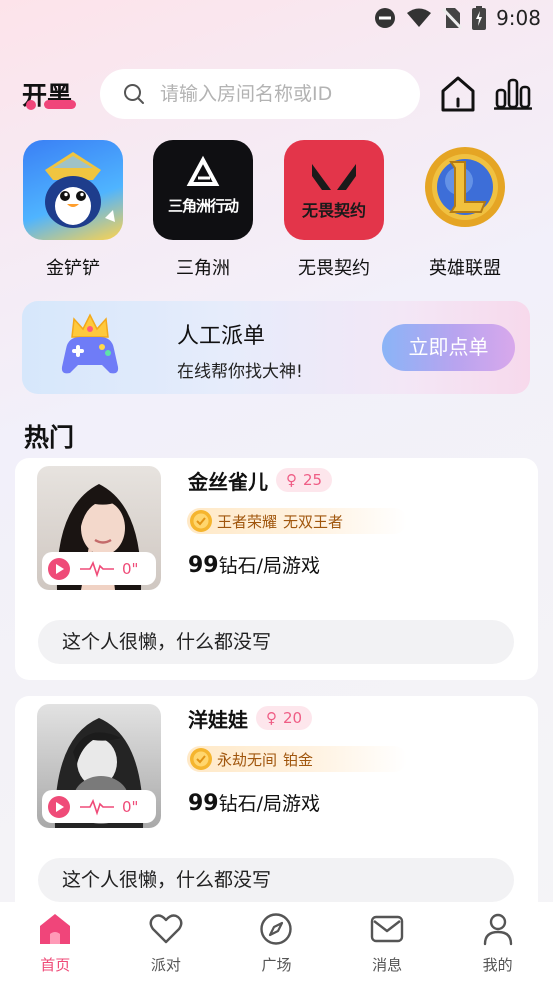 This screenshot has height=983, width=553. What do you see at coordinates (60, 104) in the screenshot?
I see `logo-bar` at bounding box center [60, 104].